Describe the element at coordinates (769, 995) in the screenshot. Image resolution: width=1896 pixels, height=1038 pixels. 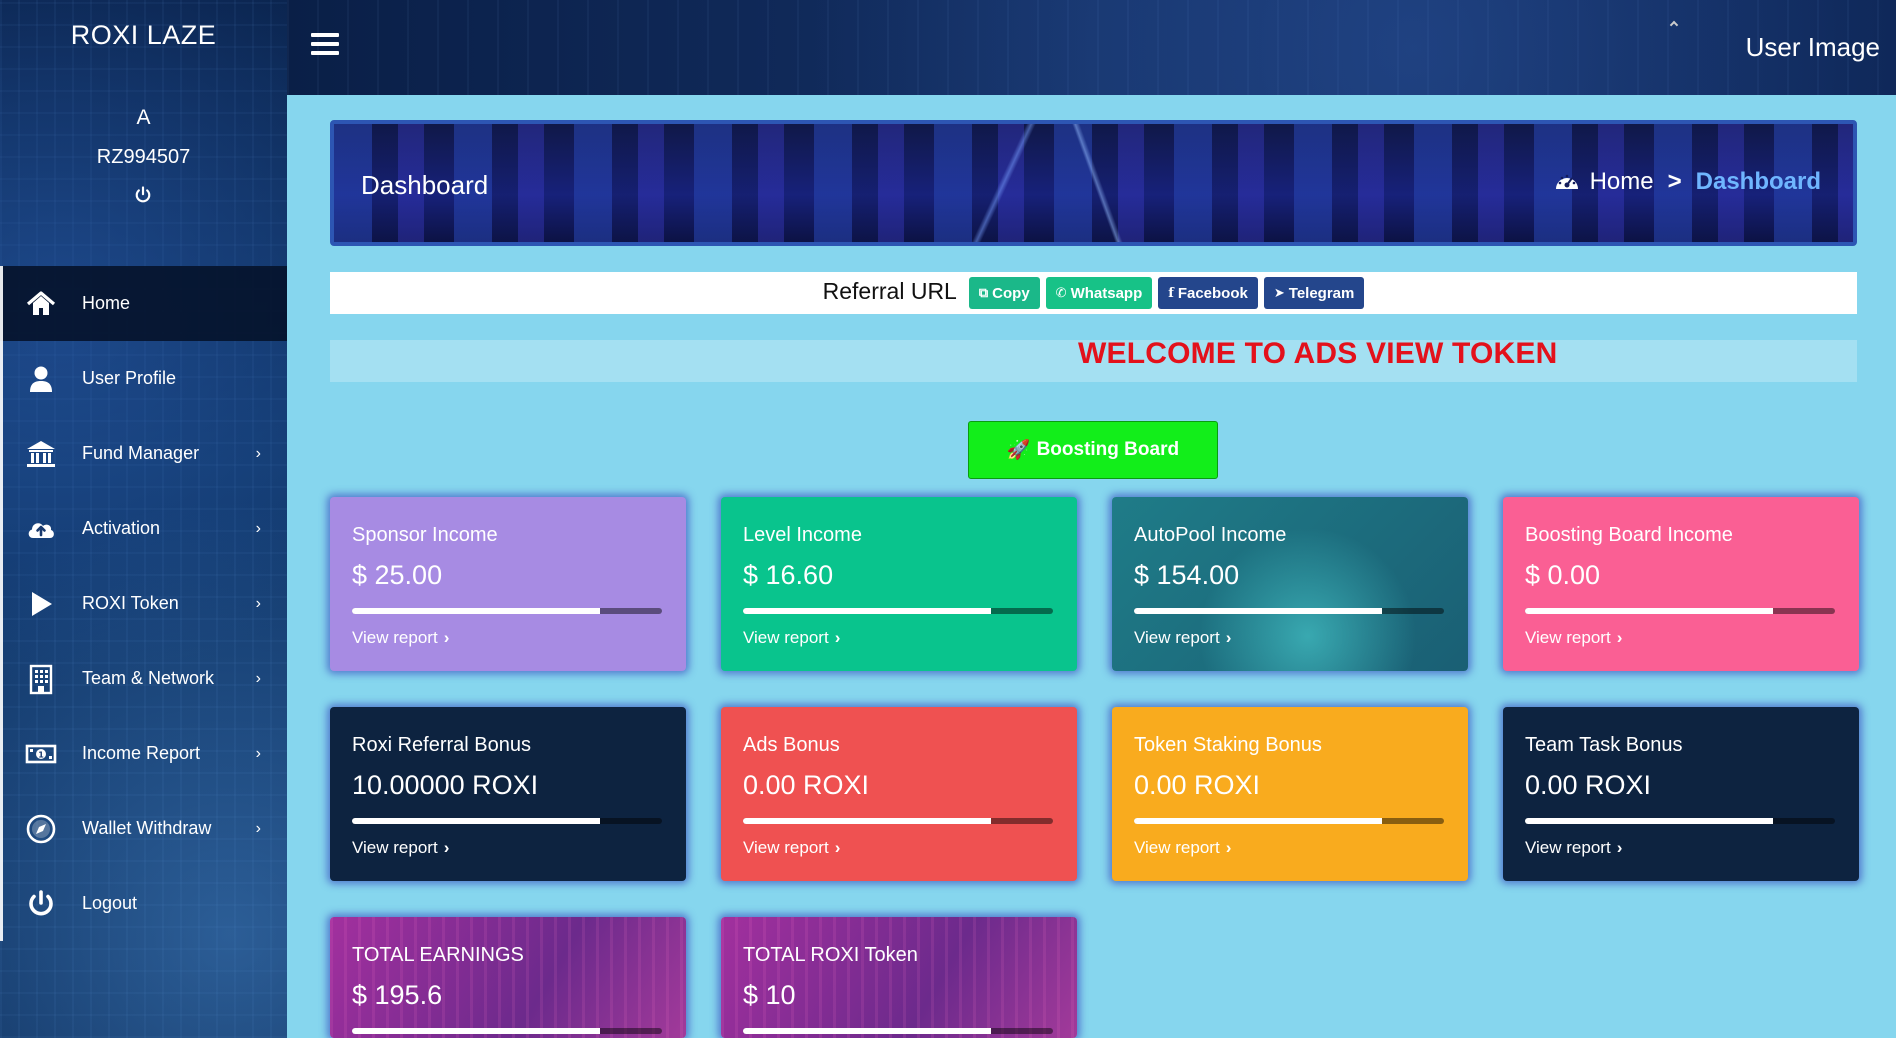
I see `card-value: $ 10` at that location.